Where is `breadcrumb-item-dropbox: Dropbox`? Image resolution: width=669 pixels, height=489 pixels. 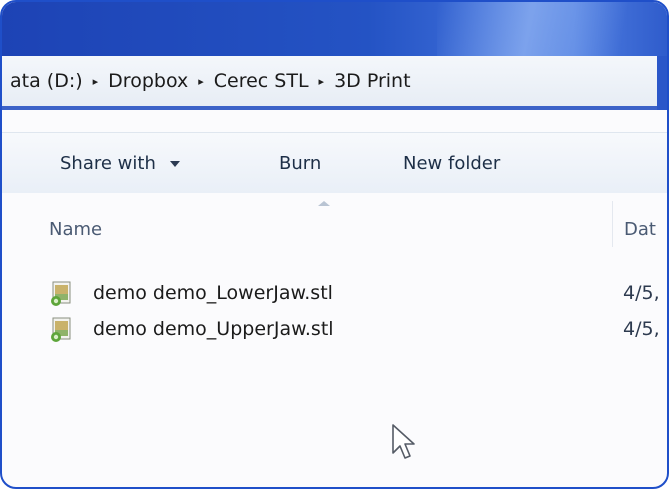
breadcrumb-item-dropbox: Dropbox is located at coordinates (148, 81).